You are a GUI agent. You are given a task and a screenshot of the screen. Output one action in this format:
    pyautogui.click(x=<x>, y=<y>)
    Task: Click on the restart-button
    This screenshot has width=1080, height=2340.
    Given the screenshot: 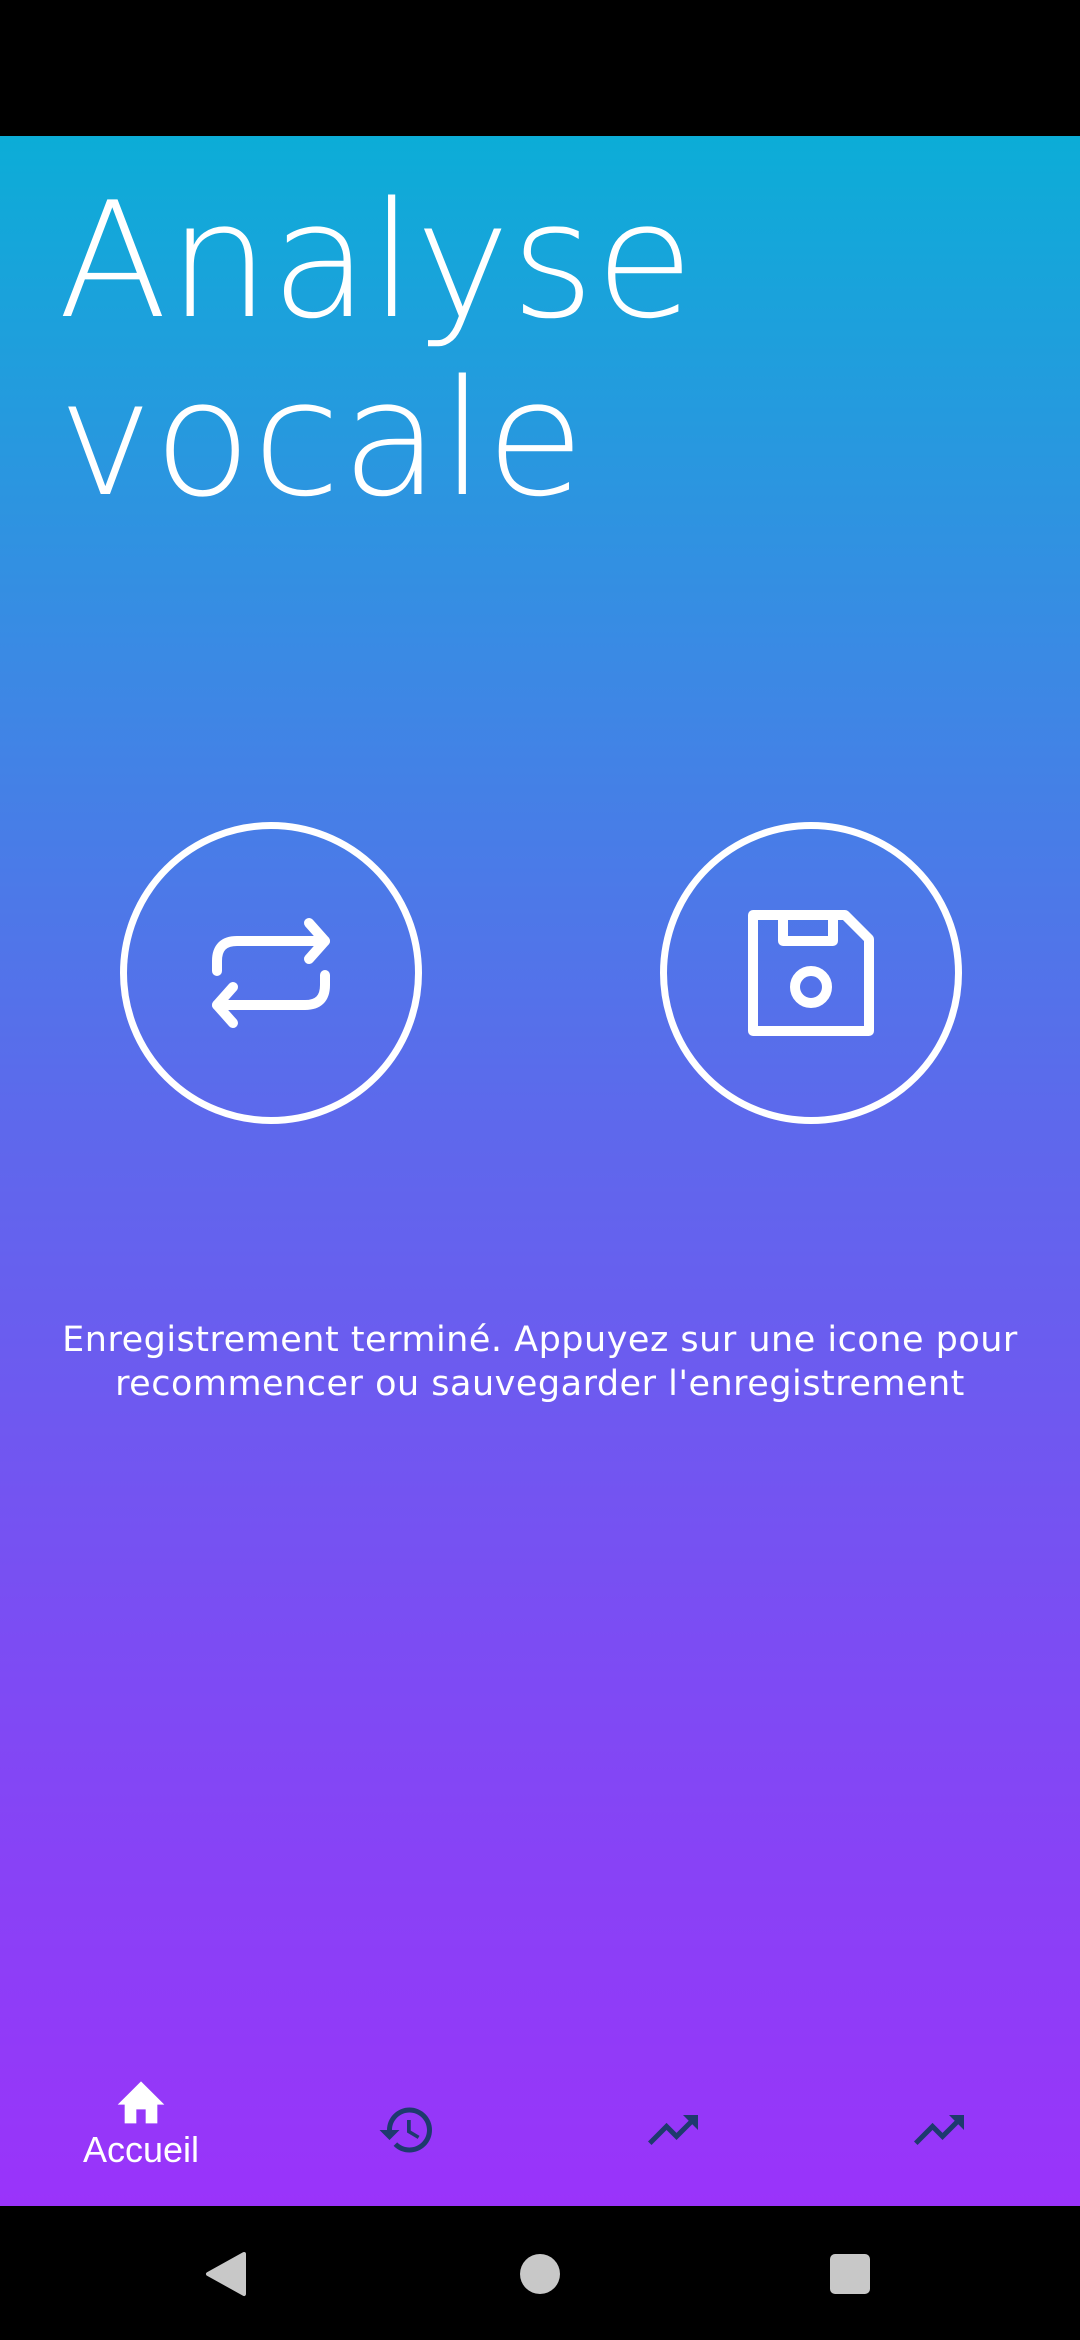 What is the action you would take?
    pyautogui.click(x=271, y=973)
    